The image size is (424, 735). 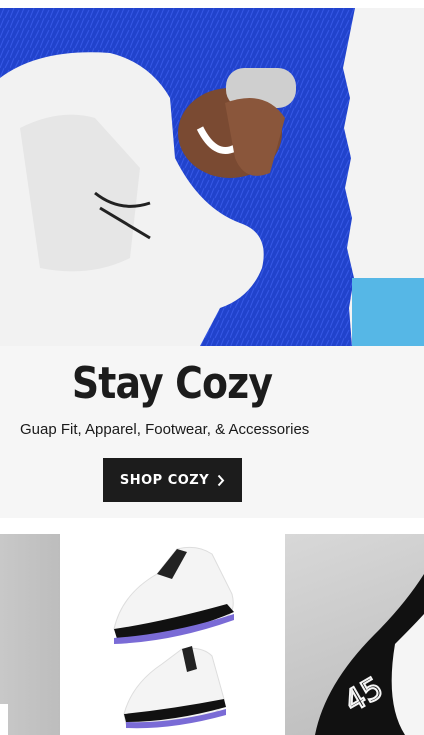 I want to click on shop-cozy-button: SHOP COZY, so click(x=172, y=480).